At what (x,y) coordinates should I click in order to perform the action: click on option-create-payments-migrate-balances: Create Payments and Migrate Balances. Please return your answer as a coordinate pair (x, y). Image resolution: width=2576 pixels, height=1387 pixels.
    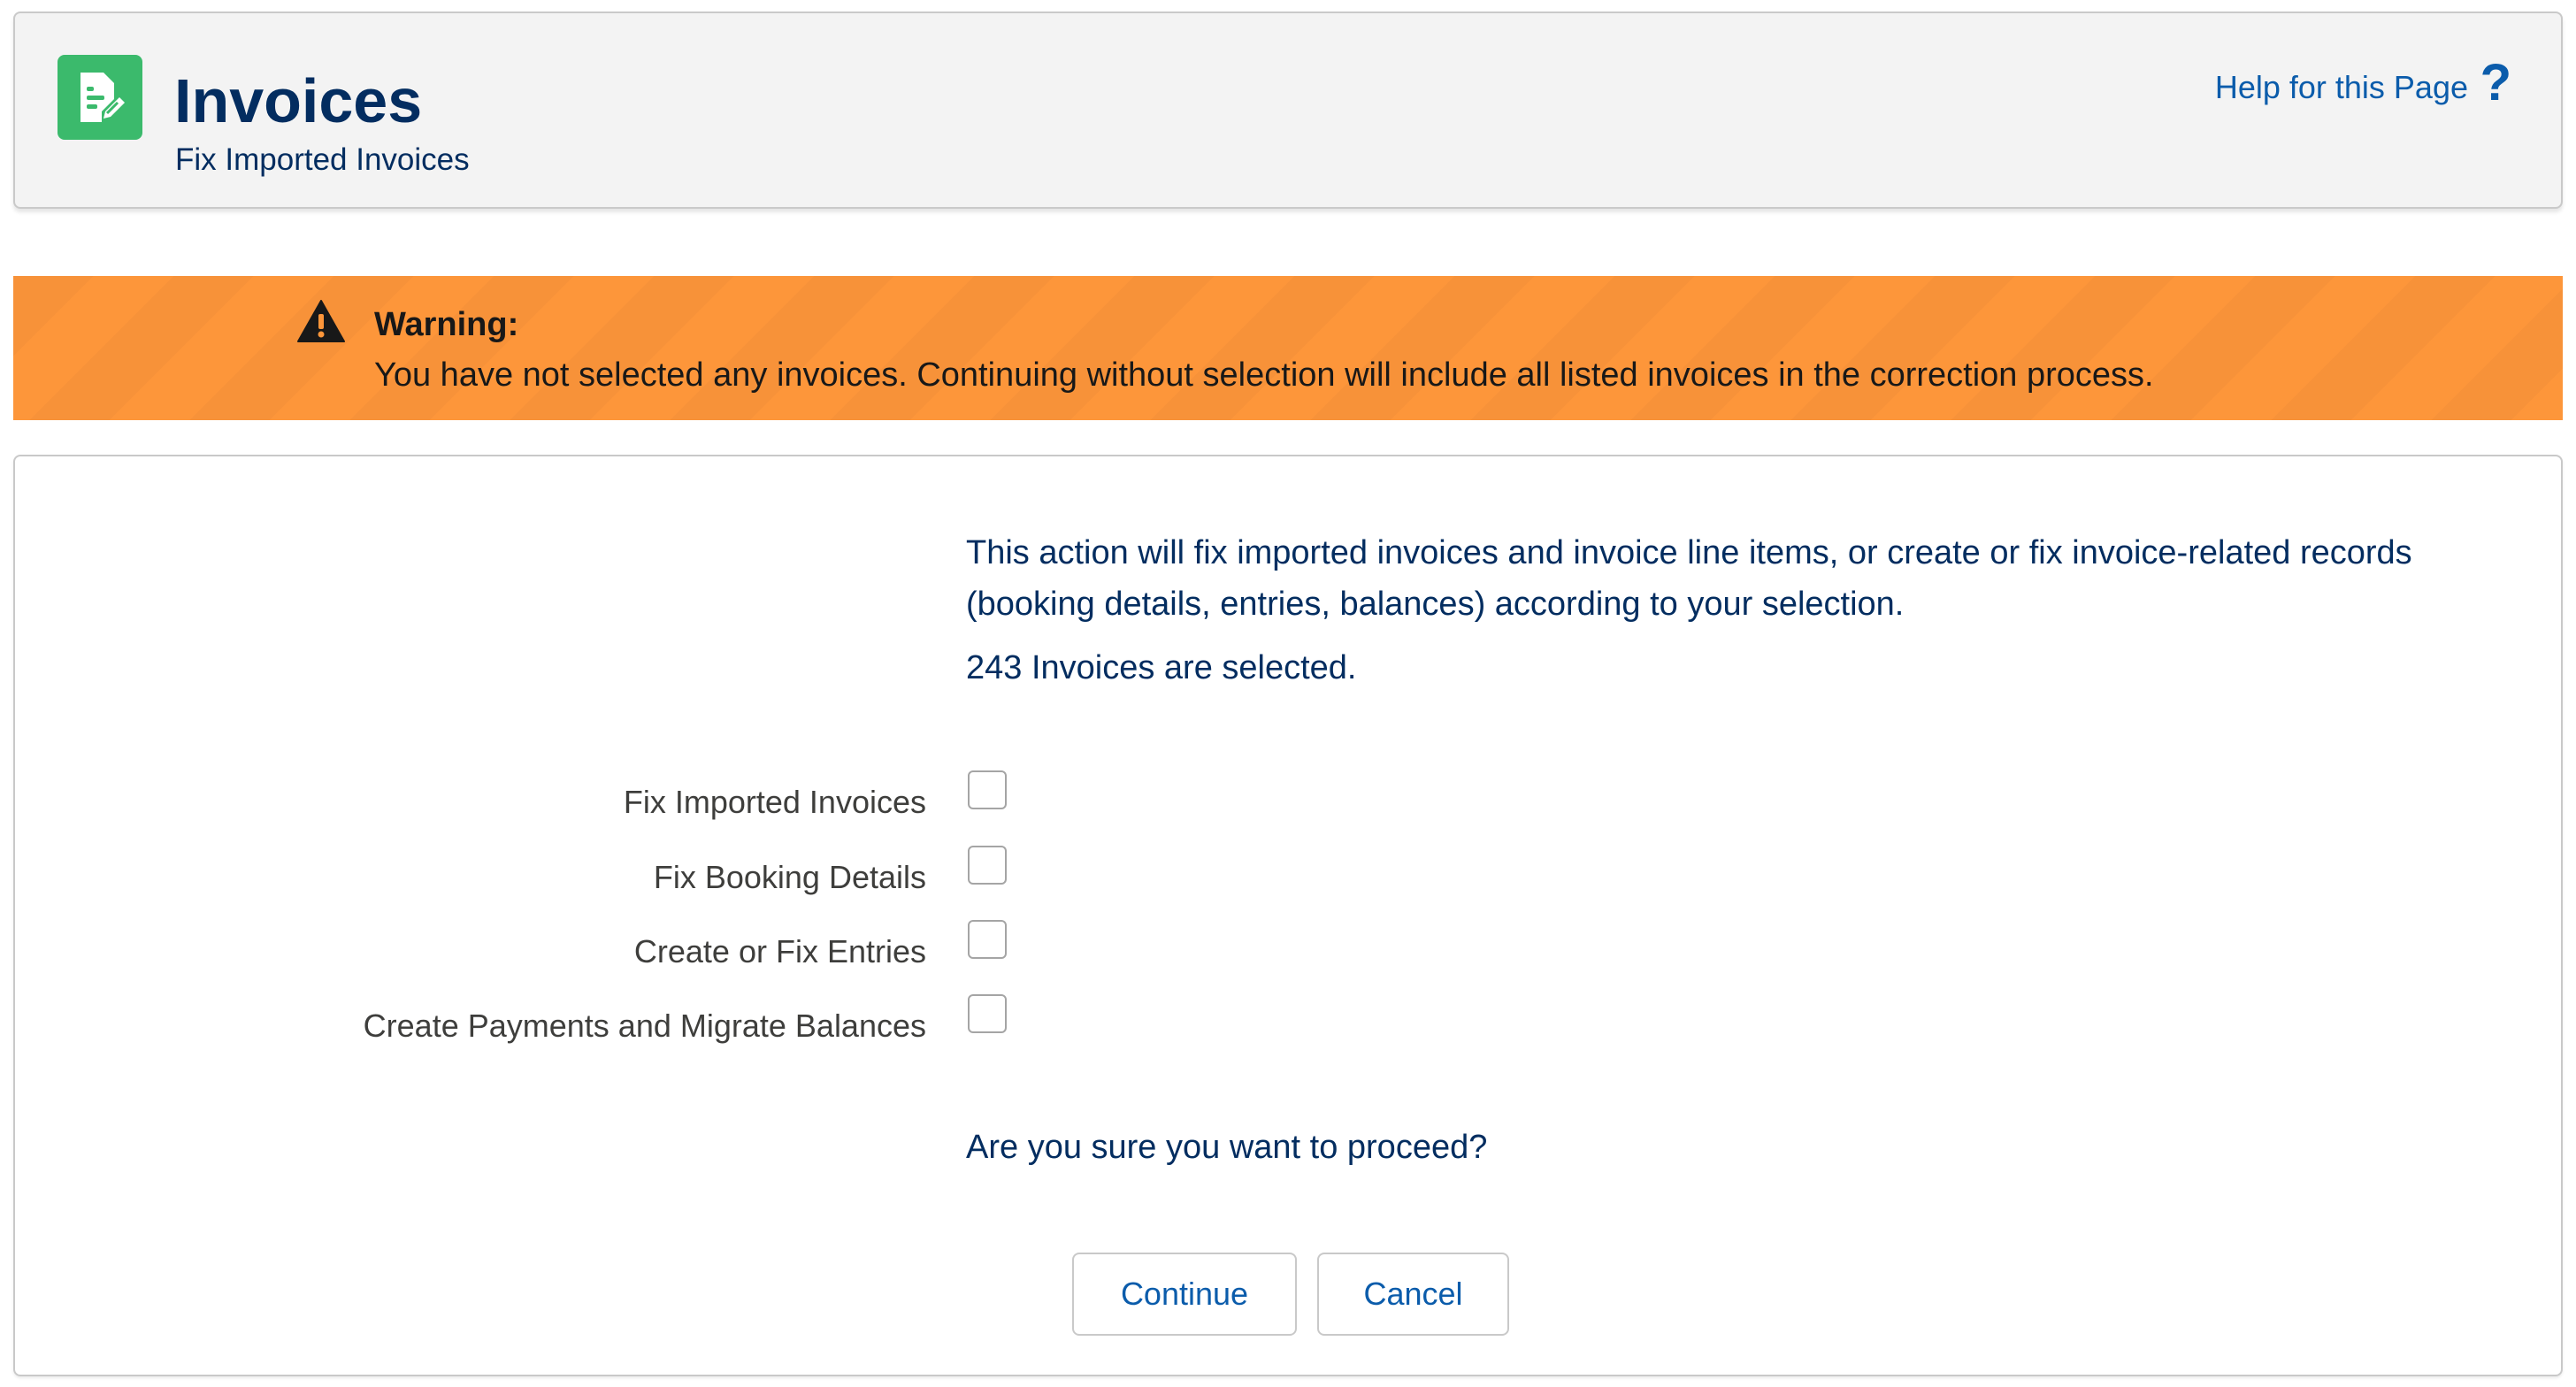
    Looking at the image, I should click on (546, 1020).